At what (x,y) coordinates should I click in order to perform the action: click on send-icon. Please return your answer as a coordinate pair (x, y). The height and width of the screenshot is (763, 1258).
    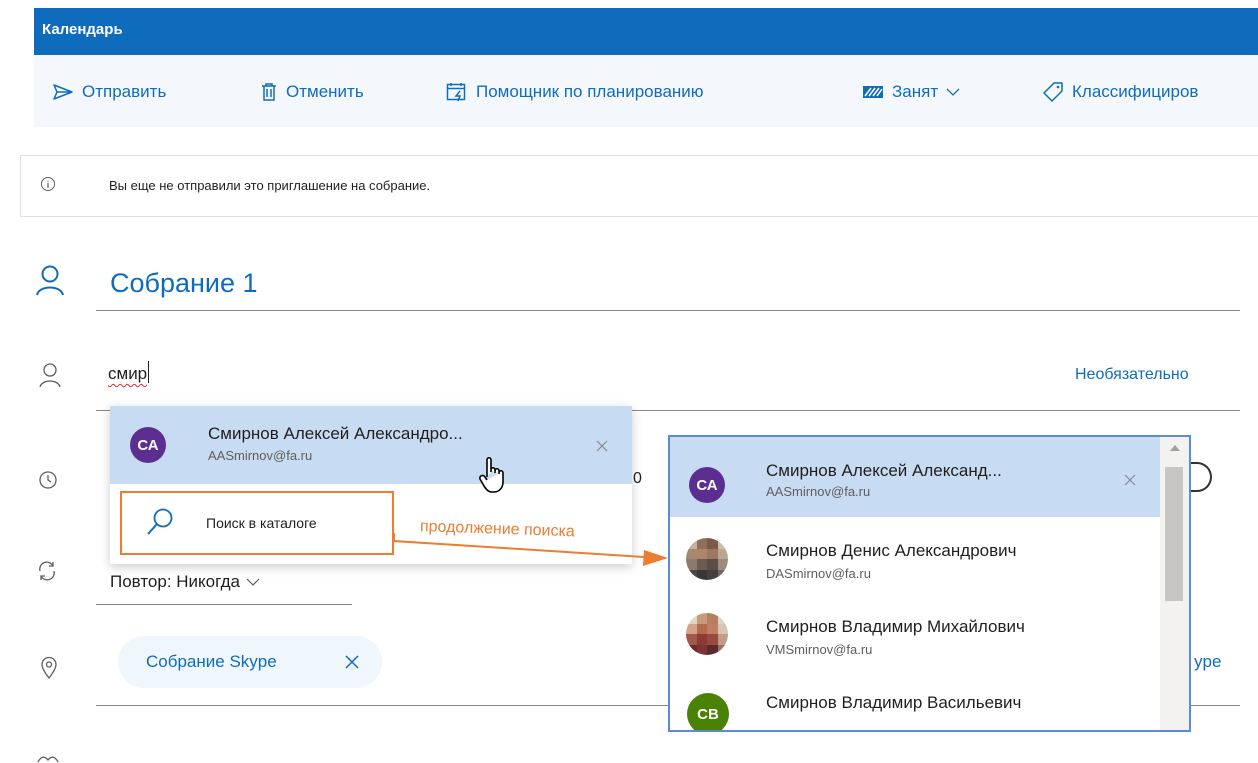
    Looking at the image, I should click on (63, 92).